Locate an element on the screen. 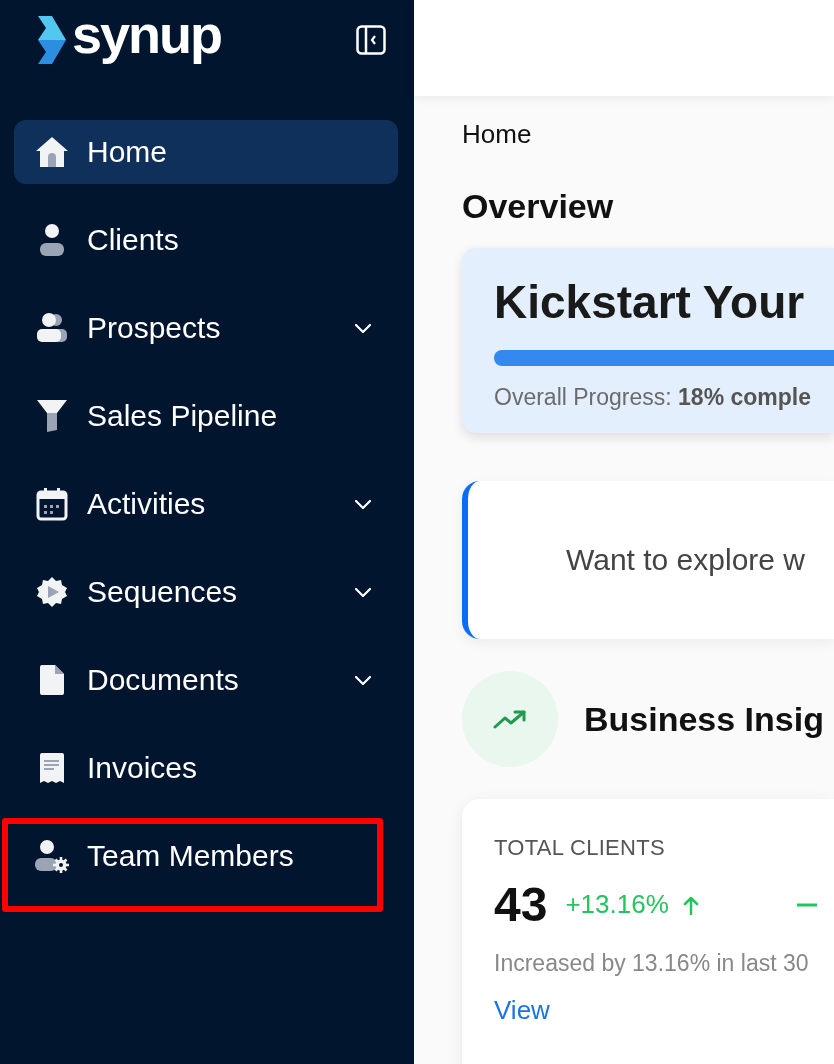  trending-up-icon is located at coordinates (510, 719).